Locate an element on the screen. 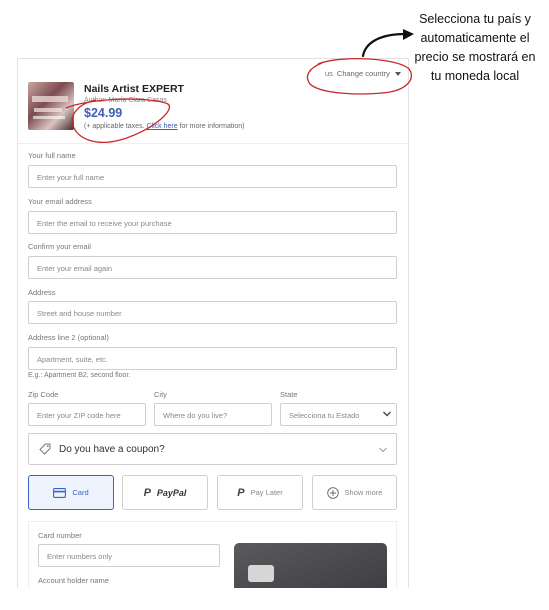 This screenshot has height=610, width=549. product-title: Nails Artist EXPERT is located at coordinates (134, 89).